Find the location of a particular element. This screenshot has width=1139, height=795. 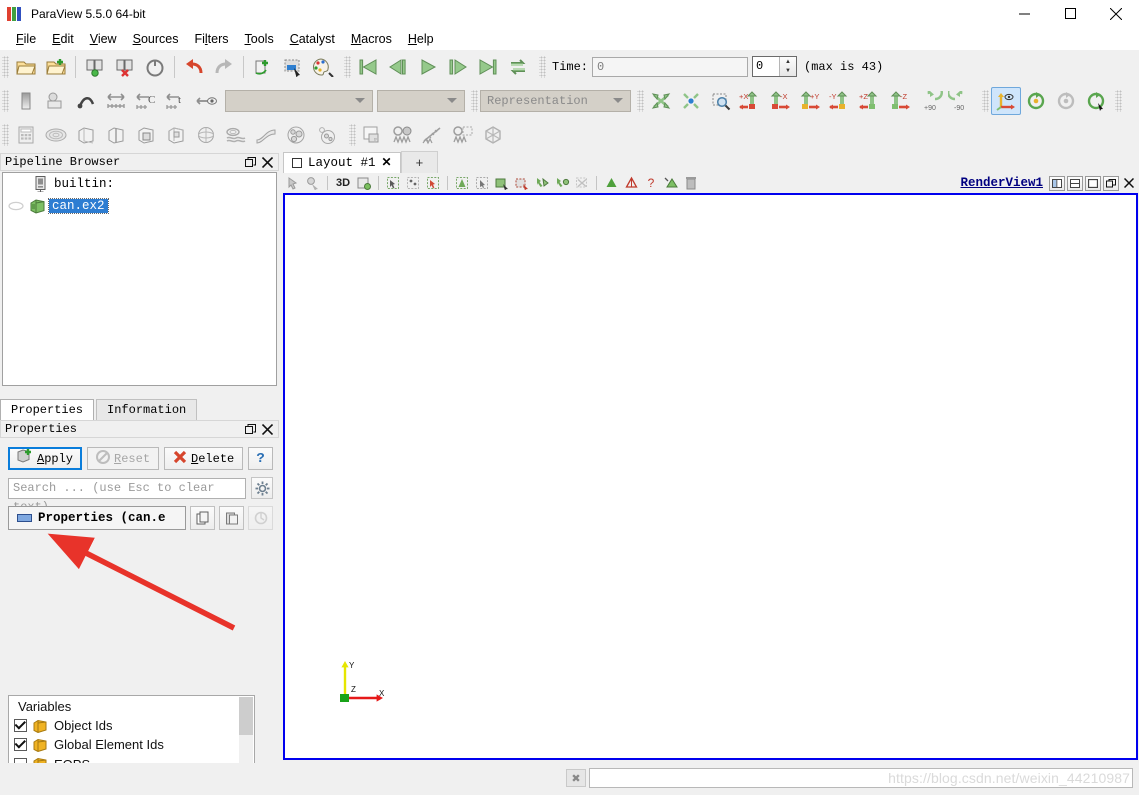

plot-selection-icon is located at coordinates (463, 135).